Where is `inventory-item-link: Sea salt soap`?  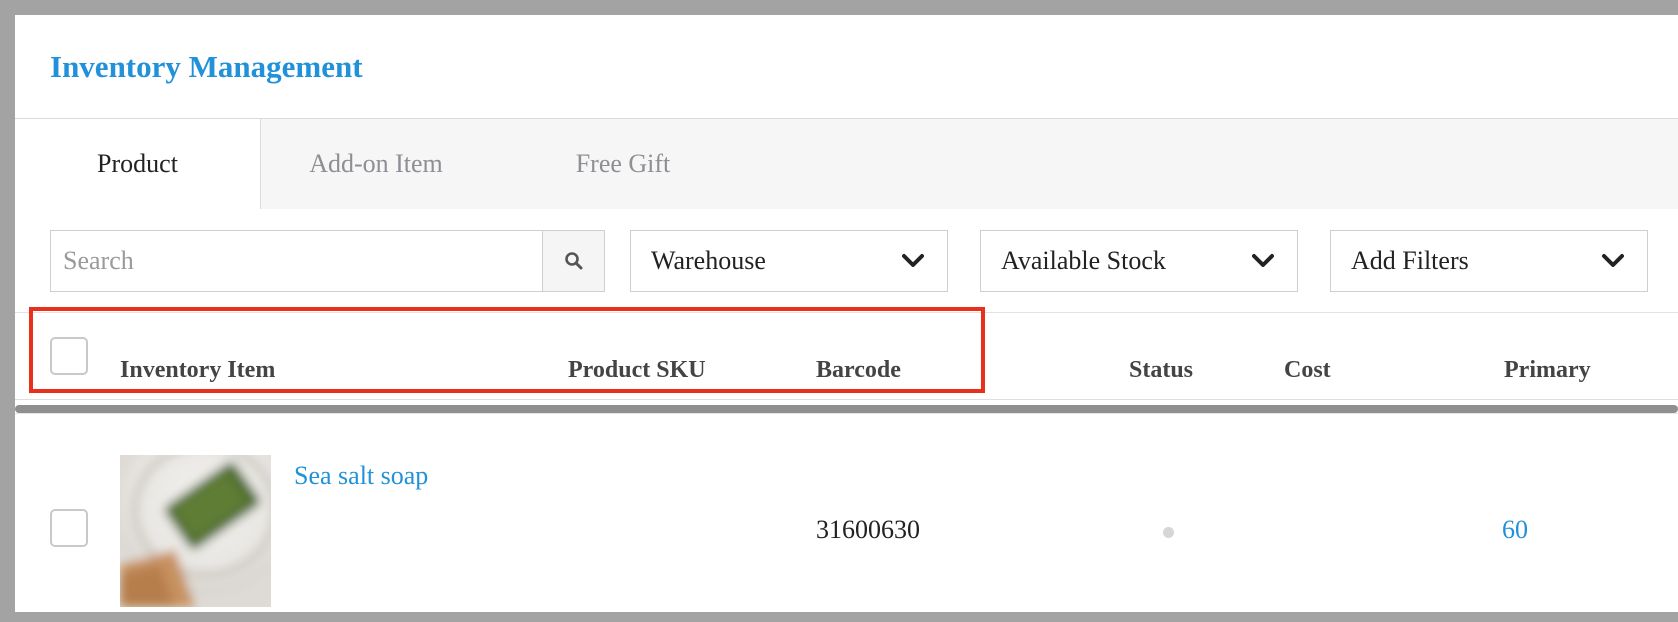 inventory-item-link: Sea salt soap is located at coordinates (361, 476).